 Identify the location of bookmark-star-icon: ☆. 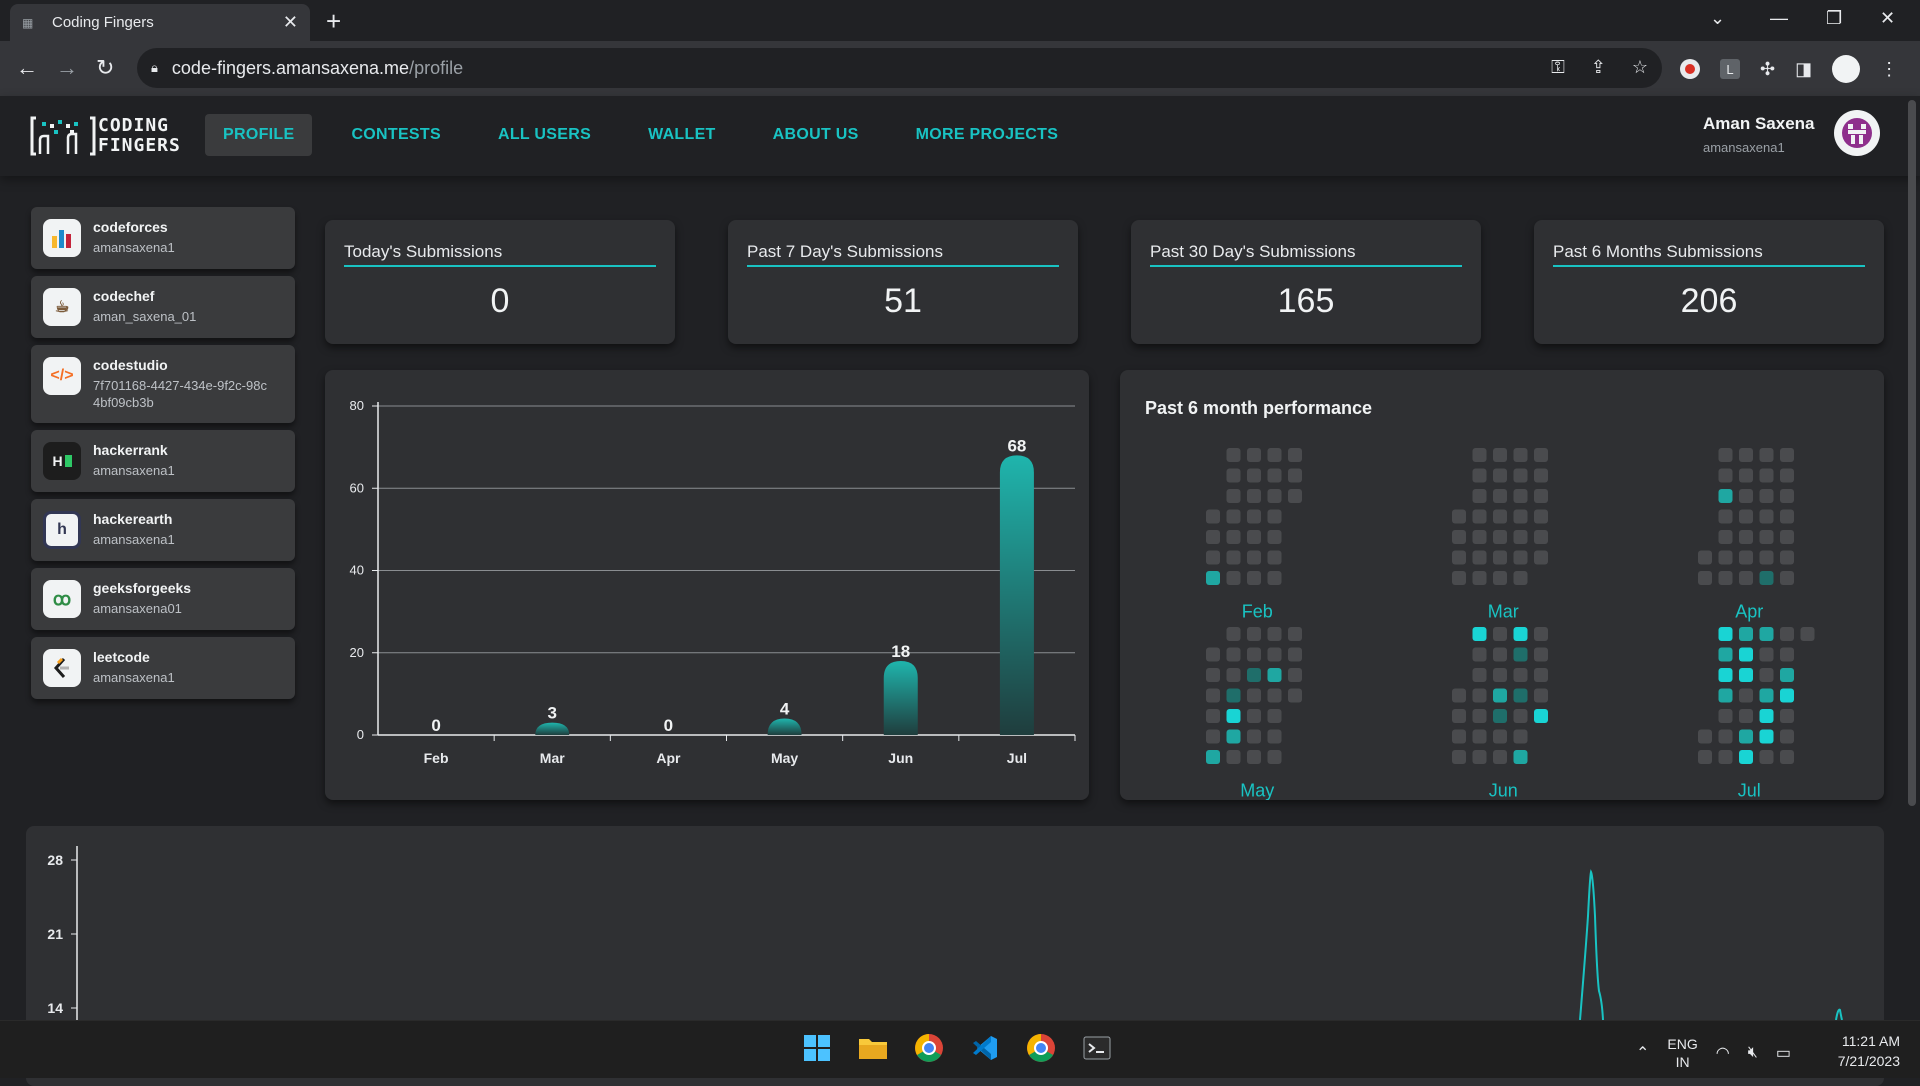
(1640, 67).